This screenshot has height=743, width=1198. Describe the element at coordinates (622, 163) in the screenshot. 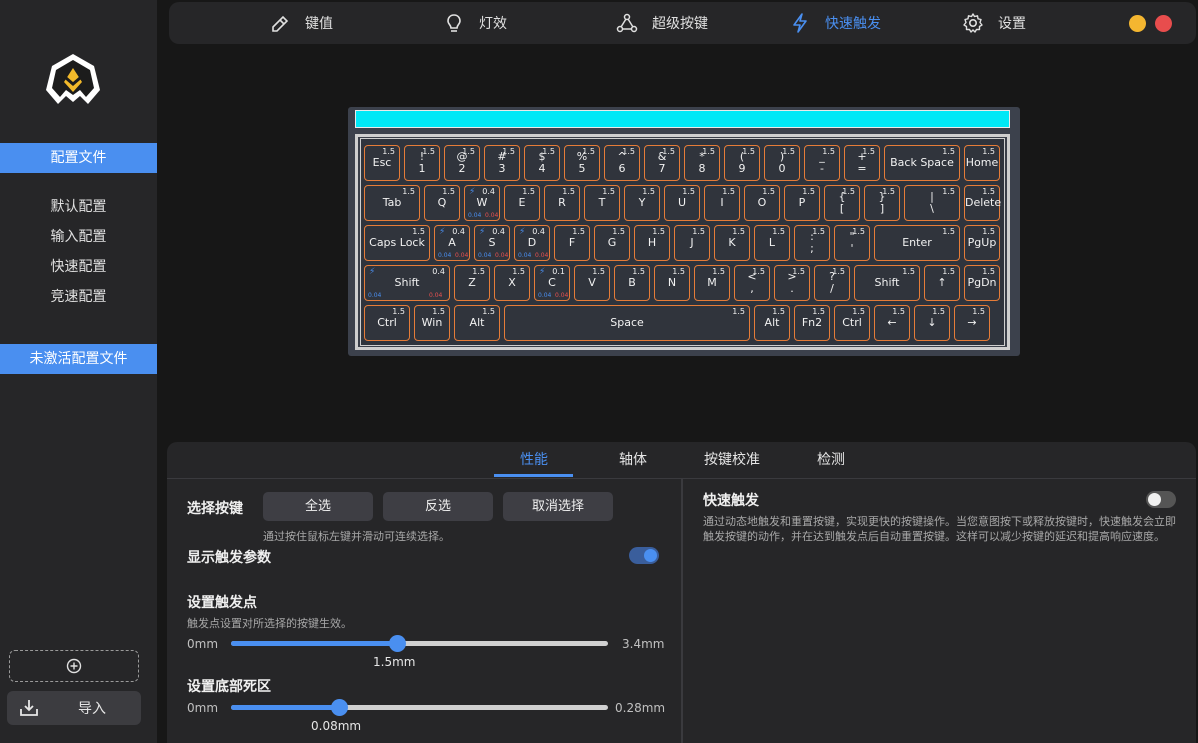

I see `key-^6: 1.5 ^ 6` at that location.